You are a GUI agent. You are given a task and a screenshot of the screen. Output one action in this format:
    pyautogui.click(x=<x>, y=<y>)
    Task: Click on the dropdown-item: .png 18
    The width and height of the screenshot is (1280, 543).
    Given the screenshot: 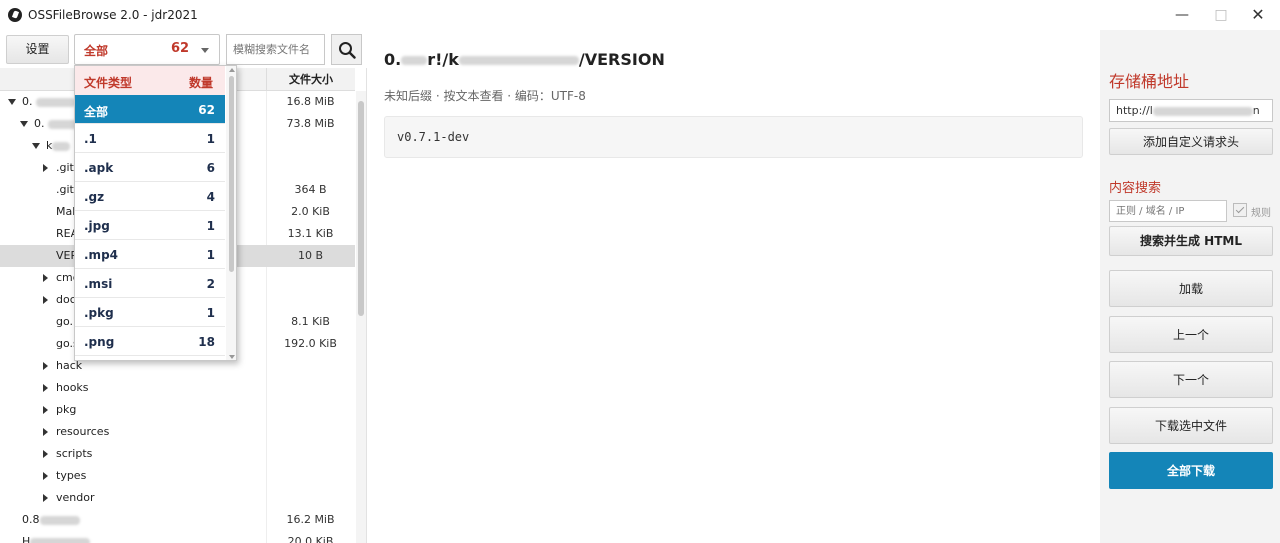 What is the action you would take?
    pyautogui.click(x=150, y=341)
    